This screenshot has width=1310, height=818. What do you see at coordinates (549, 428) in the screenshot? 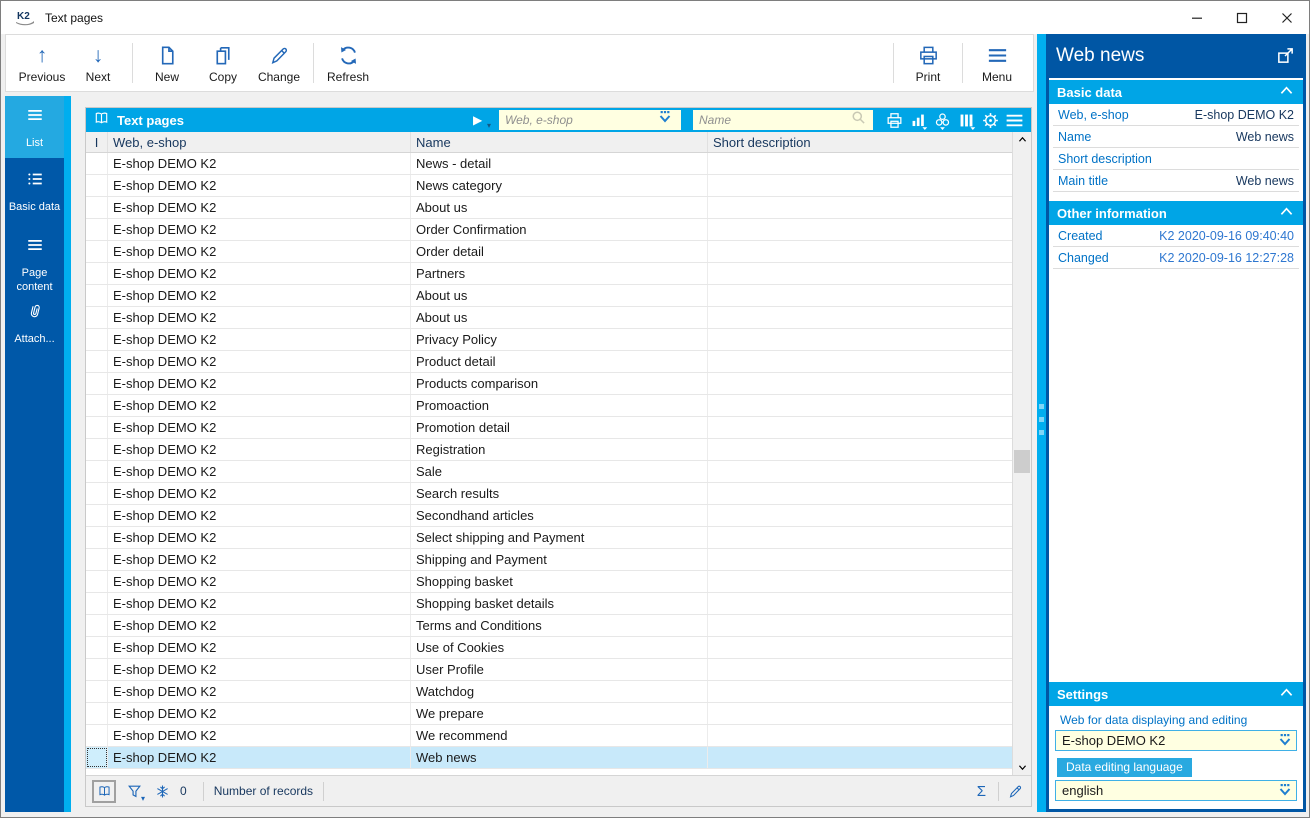
I see `table-row: E-shop DEMO K2 Promotion detail` at bounding box center [549, 428].